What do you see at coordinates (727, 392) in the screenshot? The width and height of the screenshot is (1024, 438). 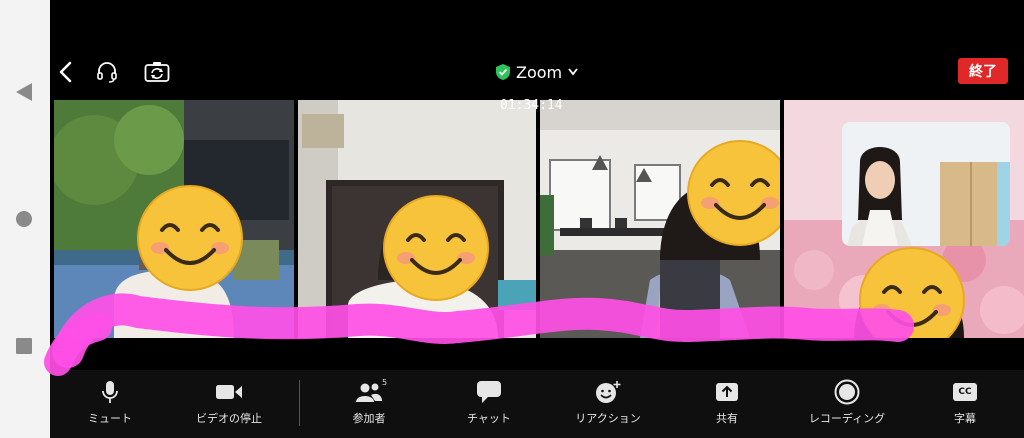 I see `share-arrow-icon` at bounding box center [727, 392].